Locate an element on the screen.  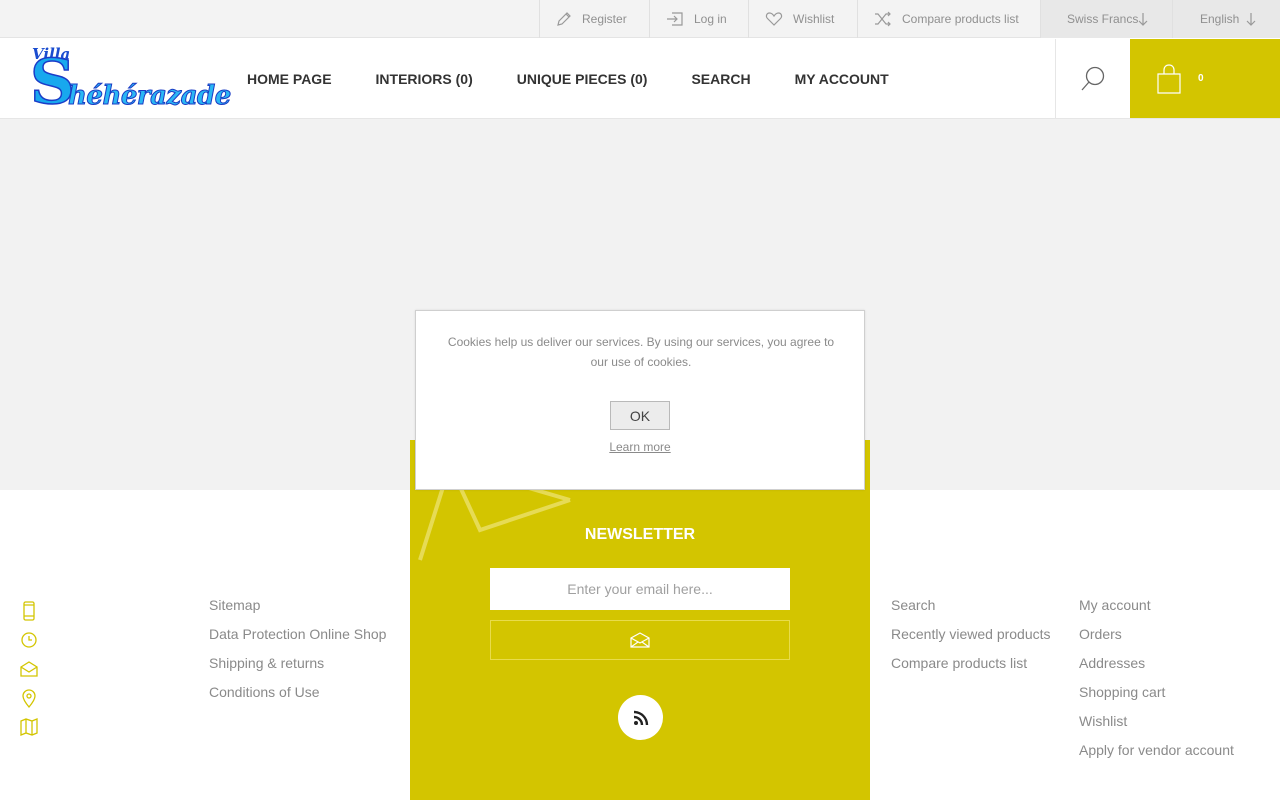
register-link: Register is located at coordinates (594, 19).